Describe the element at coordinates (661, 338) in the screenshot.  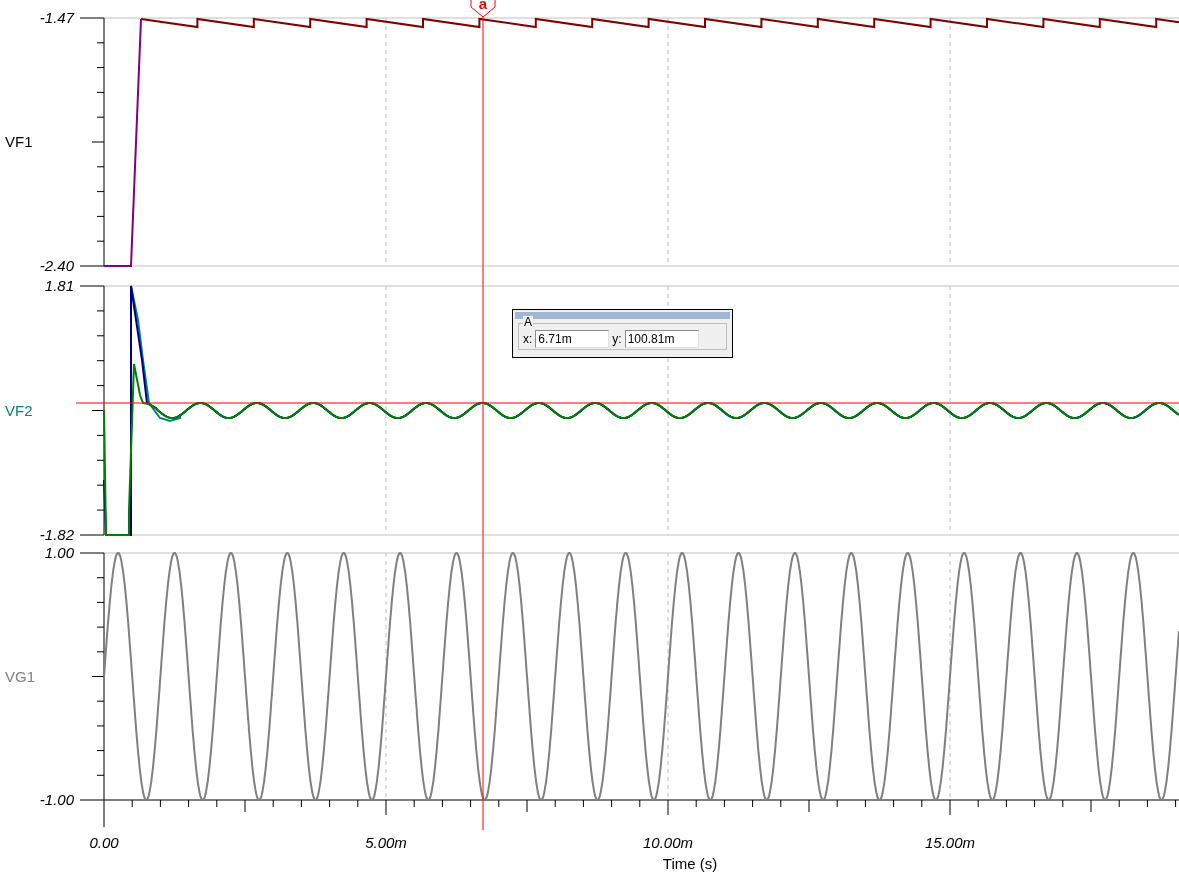
I see `y-value-field: 100.81m` at that location.